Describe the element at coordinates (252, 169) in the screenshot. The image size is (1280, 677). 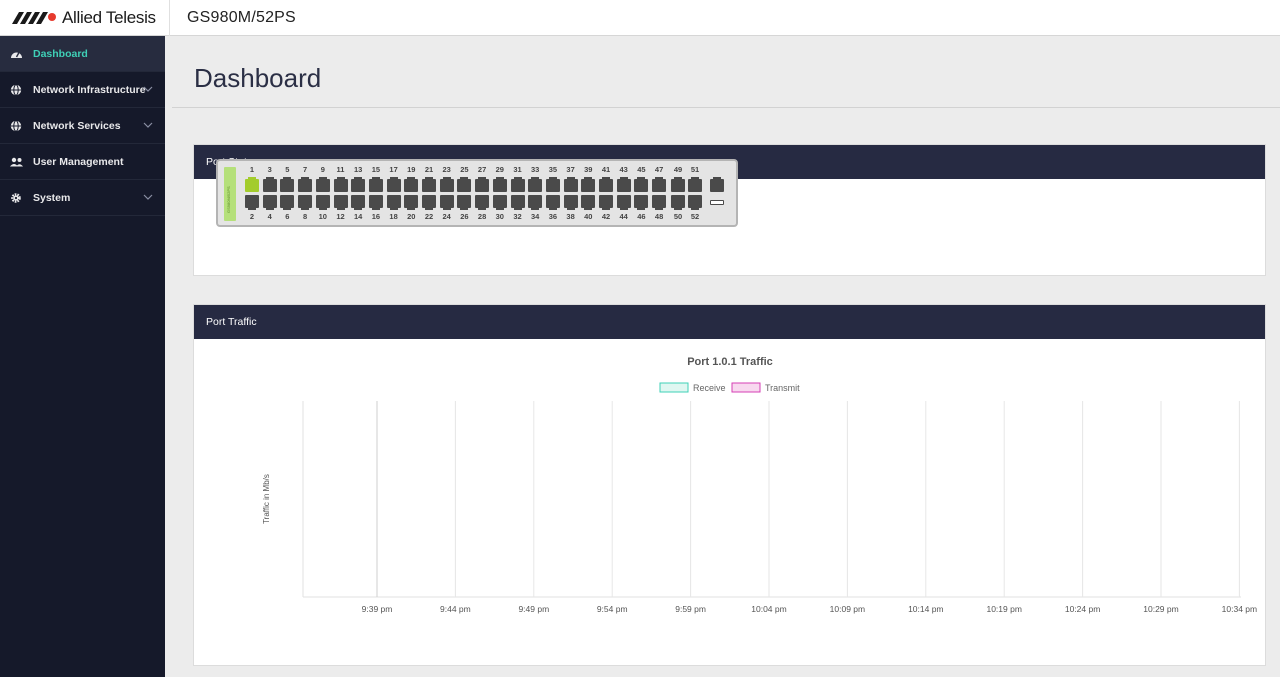
I see `port-number-label: 1` at that location.